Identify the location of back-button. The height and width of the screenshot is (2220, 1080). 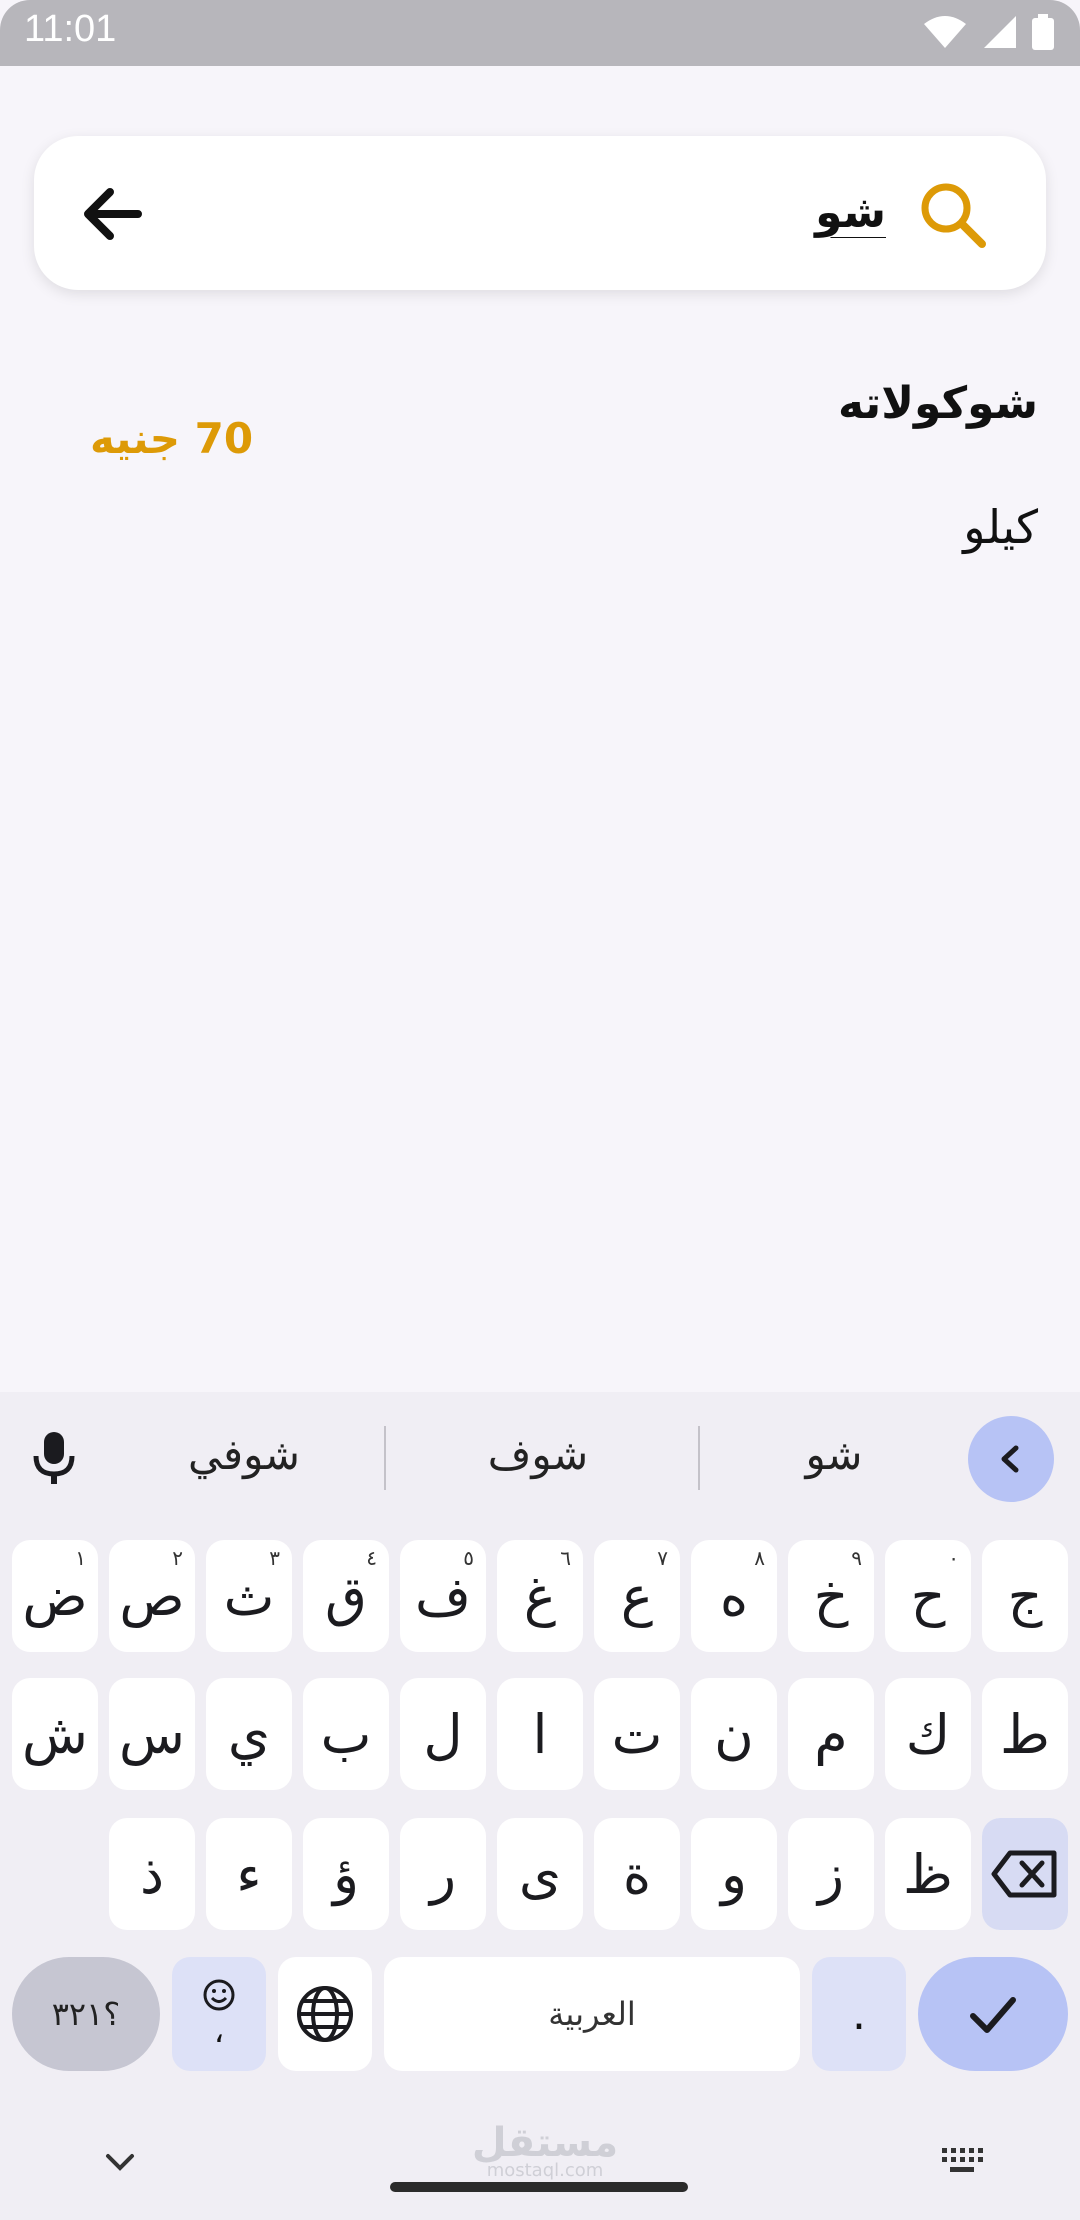
(114, 214).